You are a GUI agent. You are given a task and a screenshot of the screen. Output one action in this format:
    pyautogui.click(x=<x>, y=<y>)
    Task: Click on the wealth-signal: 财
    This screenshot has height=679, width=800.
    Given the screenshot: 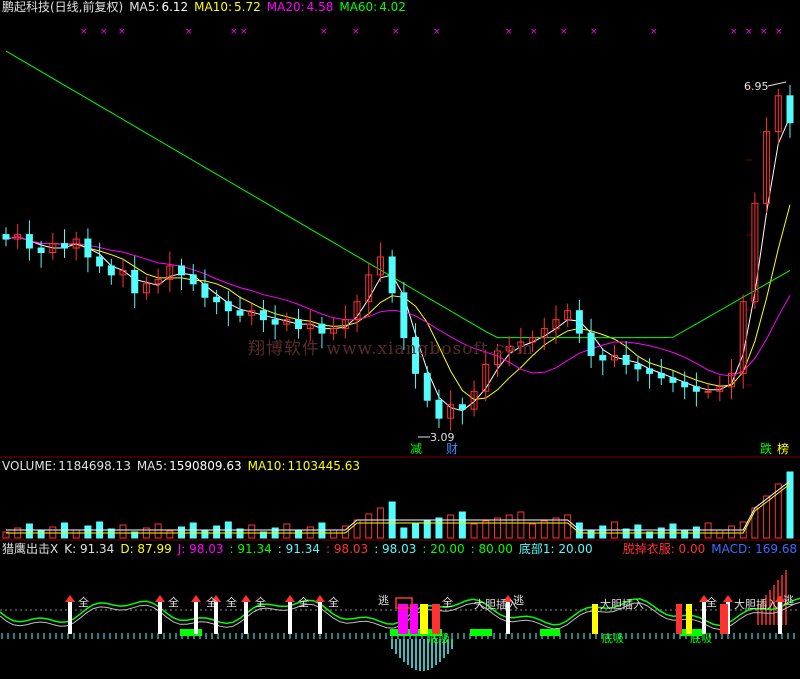 What is the action you would take?
    pyautogui.click(x=452, y=449)
    